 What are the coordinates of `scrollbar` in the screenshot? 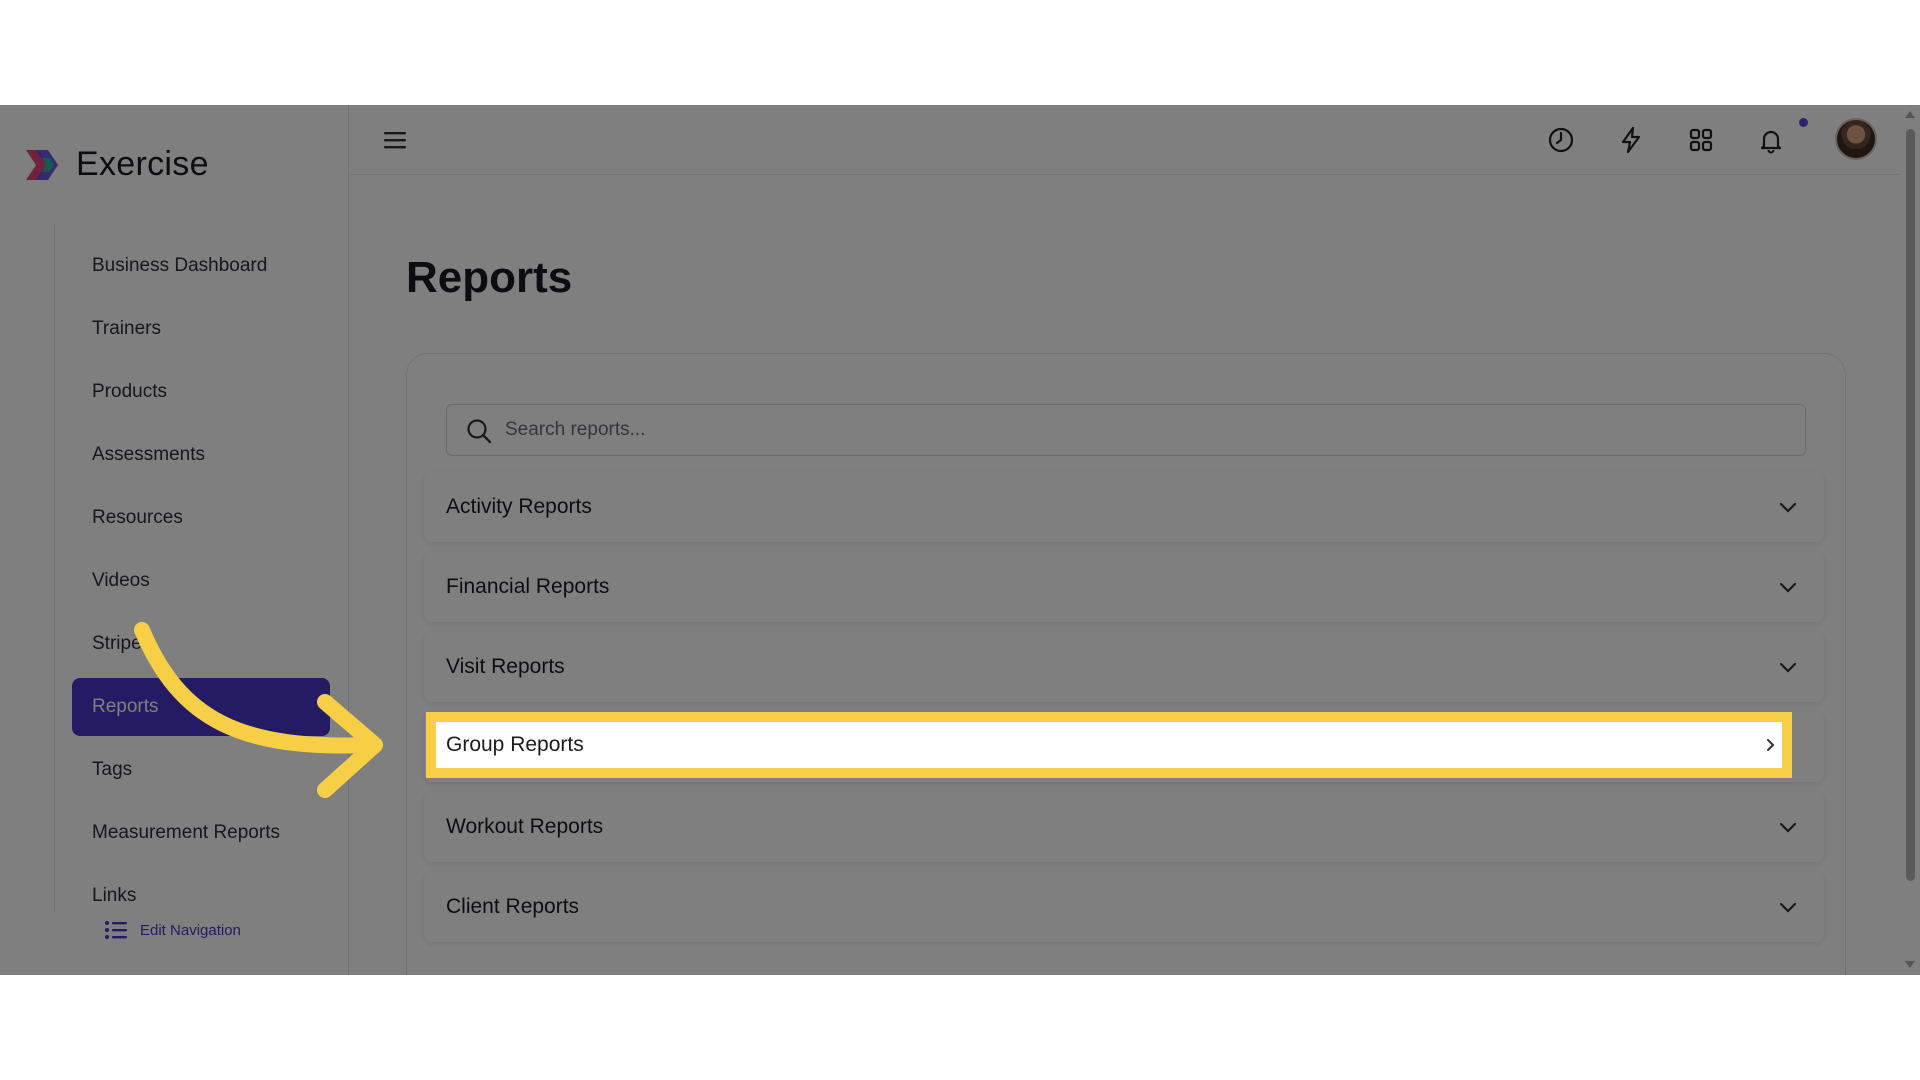 It's located at (1910, 540).